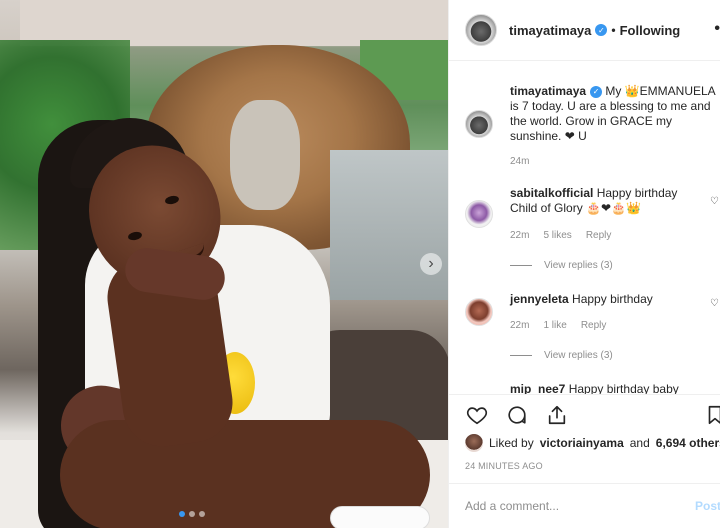  I want to click on bookmark-icon, so click(711, 415).